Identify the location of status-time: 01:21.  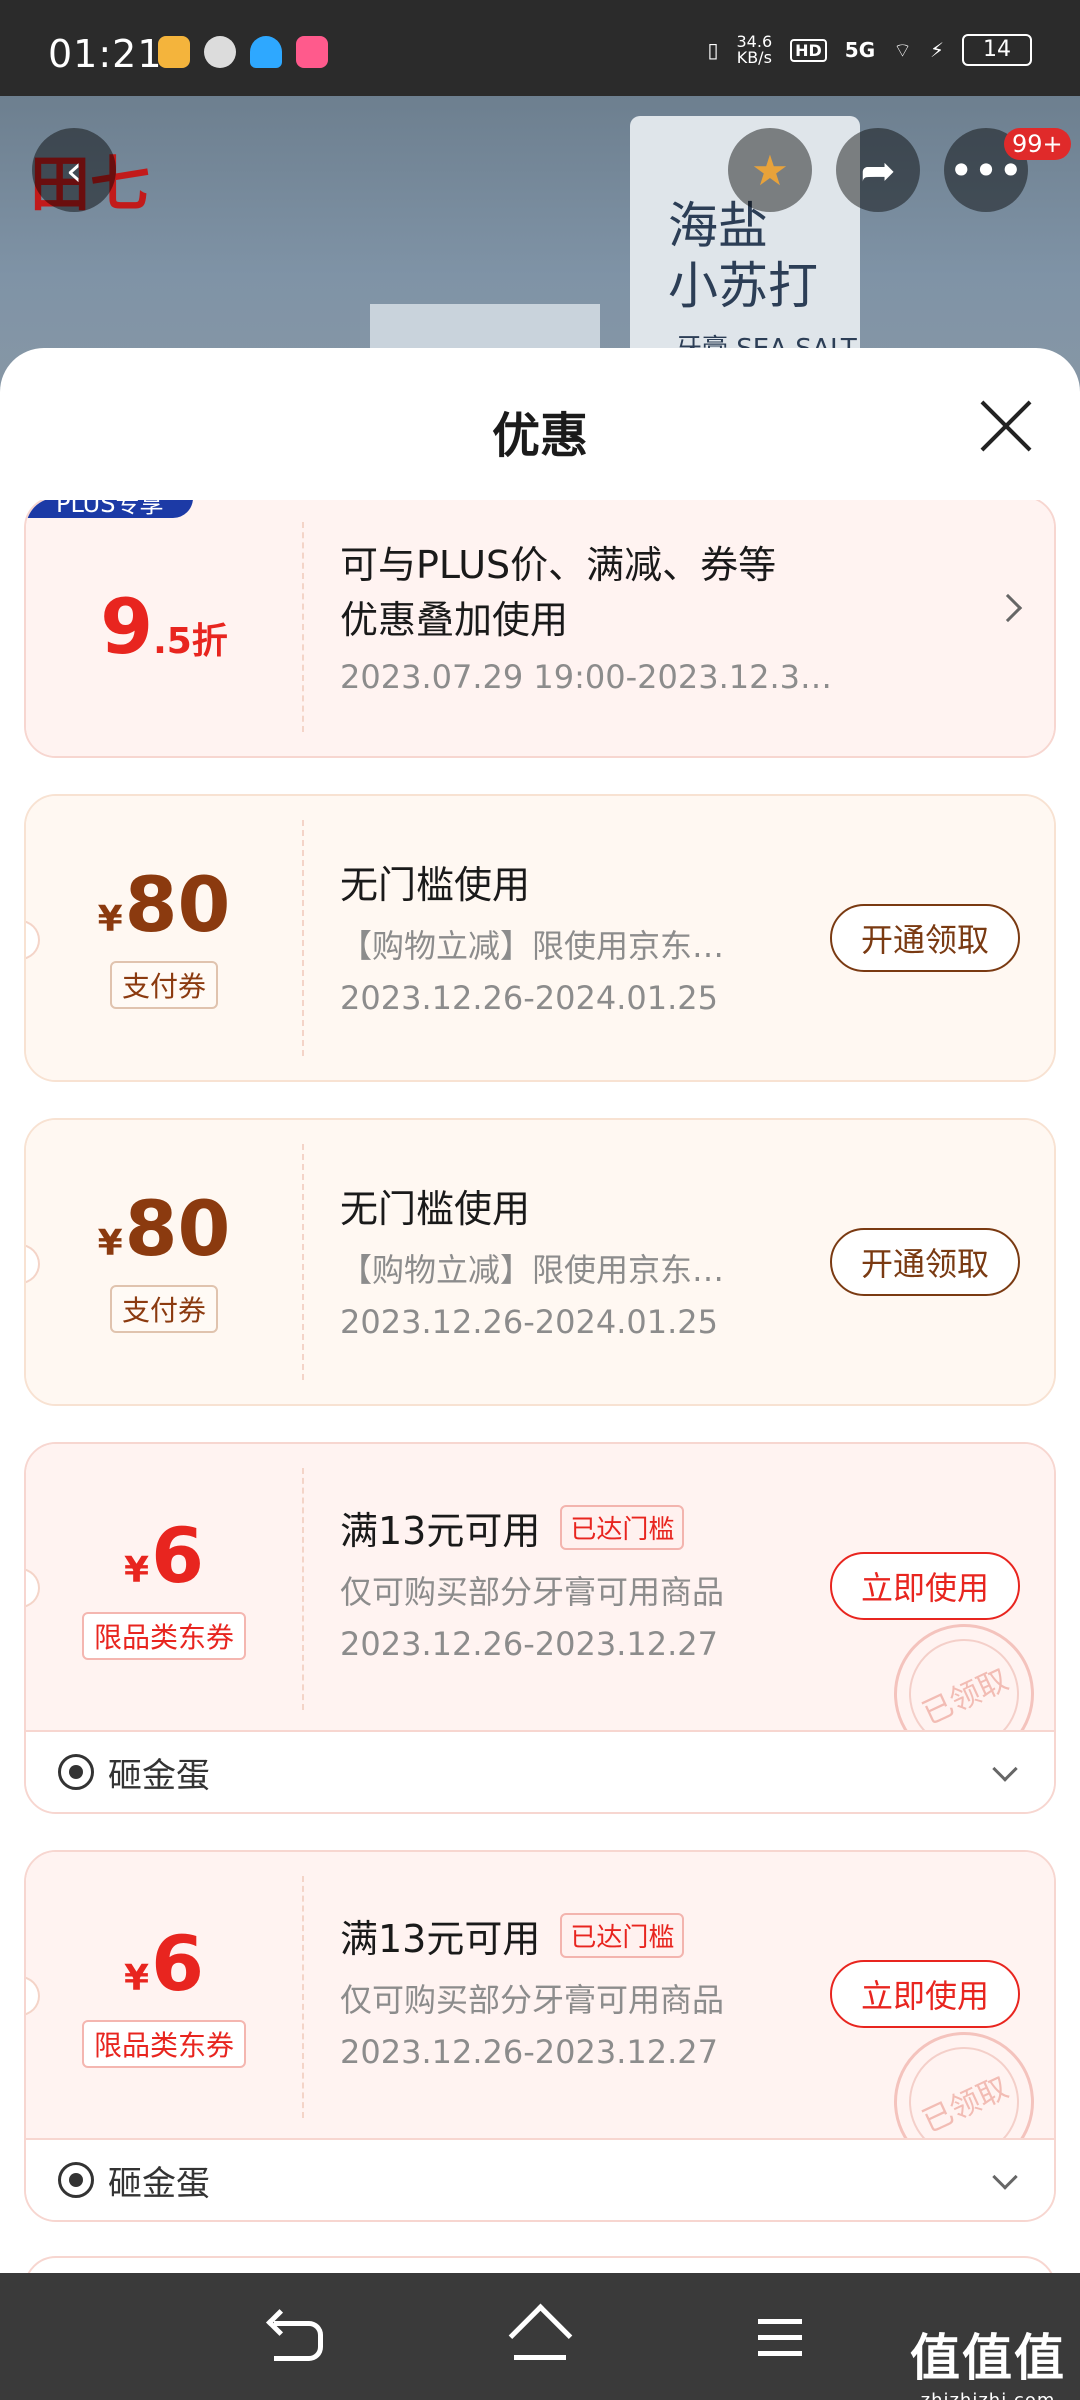
(105, 54).